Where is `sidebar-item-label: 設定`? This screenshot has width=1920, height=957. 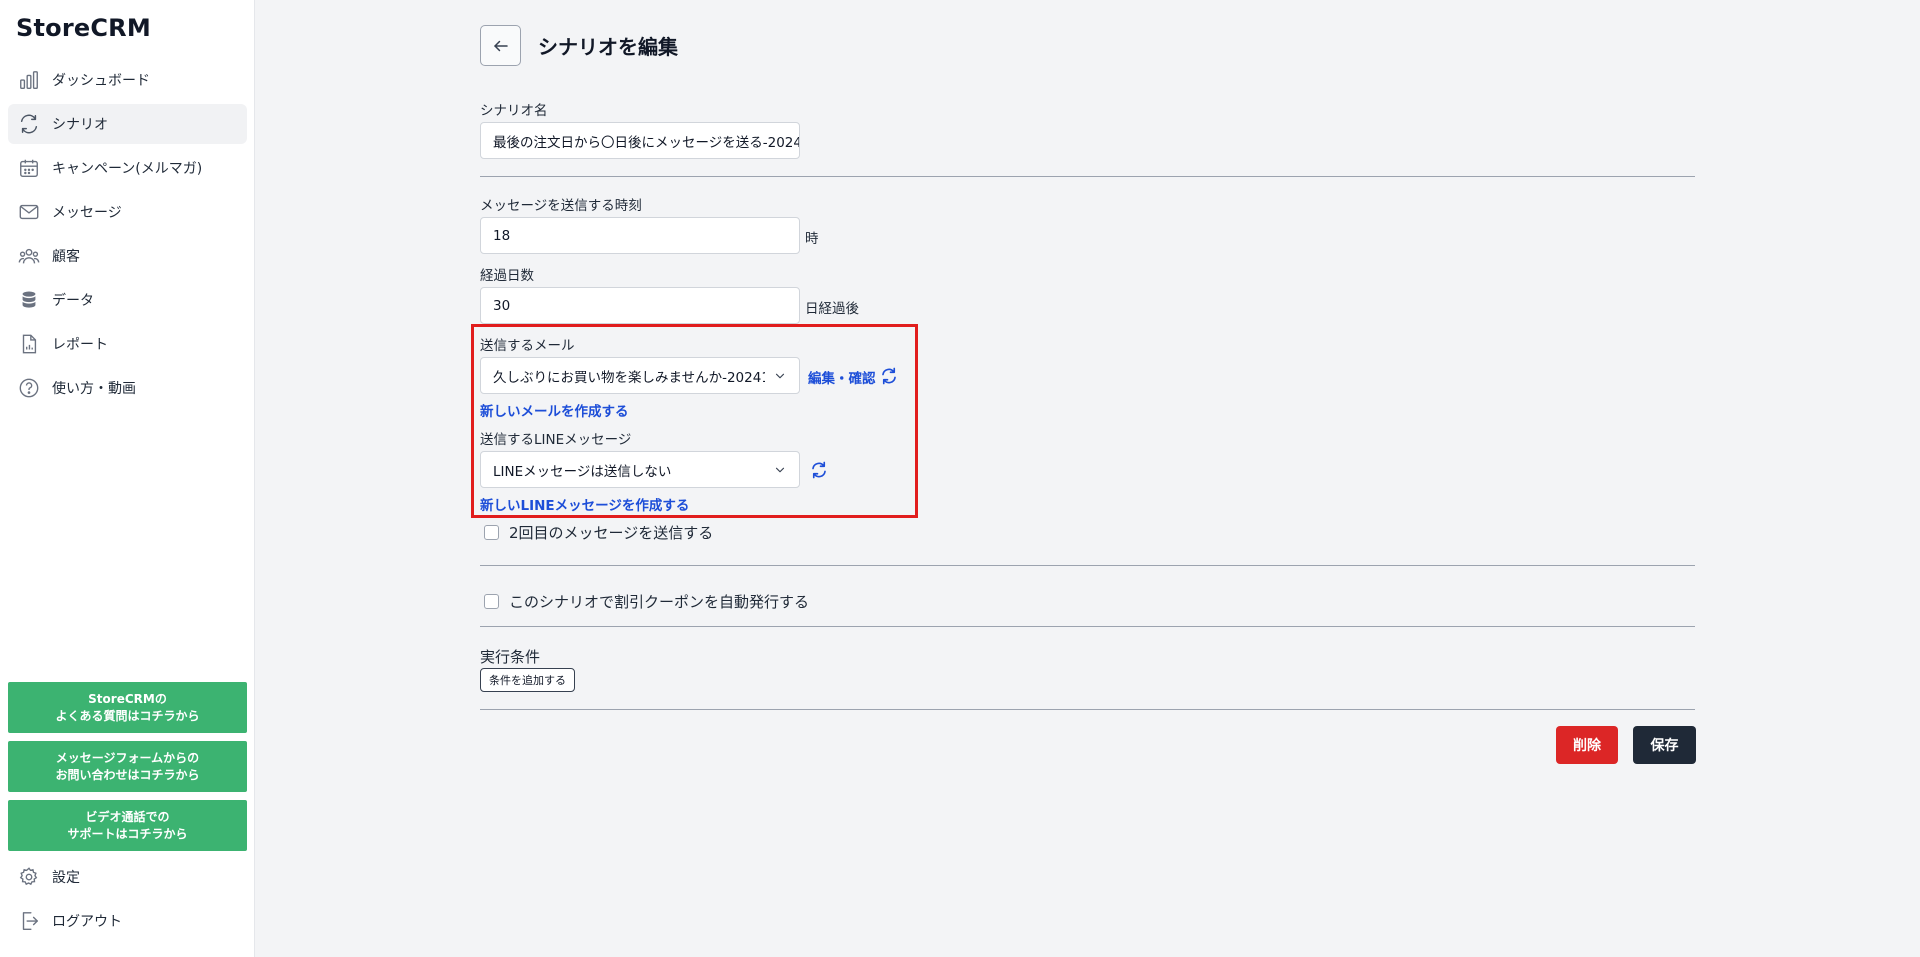 sidebar-item-label: 設定 is located at coordinates (66, 878).